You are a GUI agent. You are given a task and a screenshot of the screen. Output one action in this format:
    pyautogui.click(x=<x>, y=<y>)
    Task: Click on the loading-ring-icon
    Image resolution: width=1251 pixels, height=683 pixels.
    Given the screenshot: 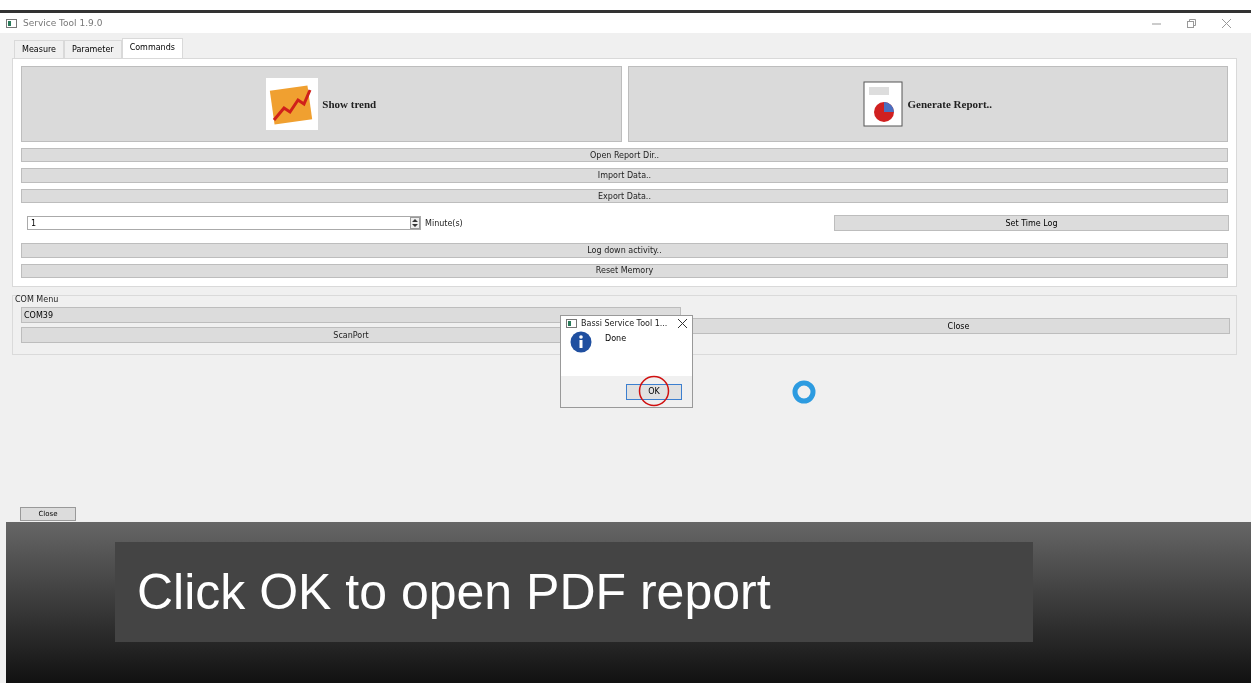 What is the action you would take?
    pyautogui.click(x=804, y=392)
    